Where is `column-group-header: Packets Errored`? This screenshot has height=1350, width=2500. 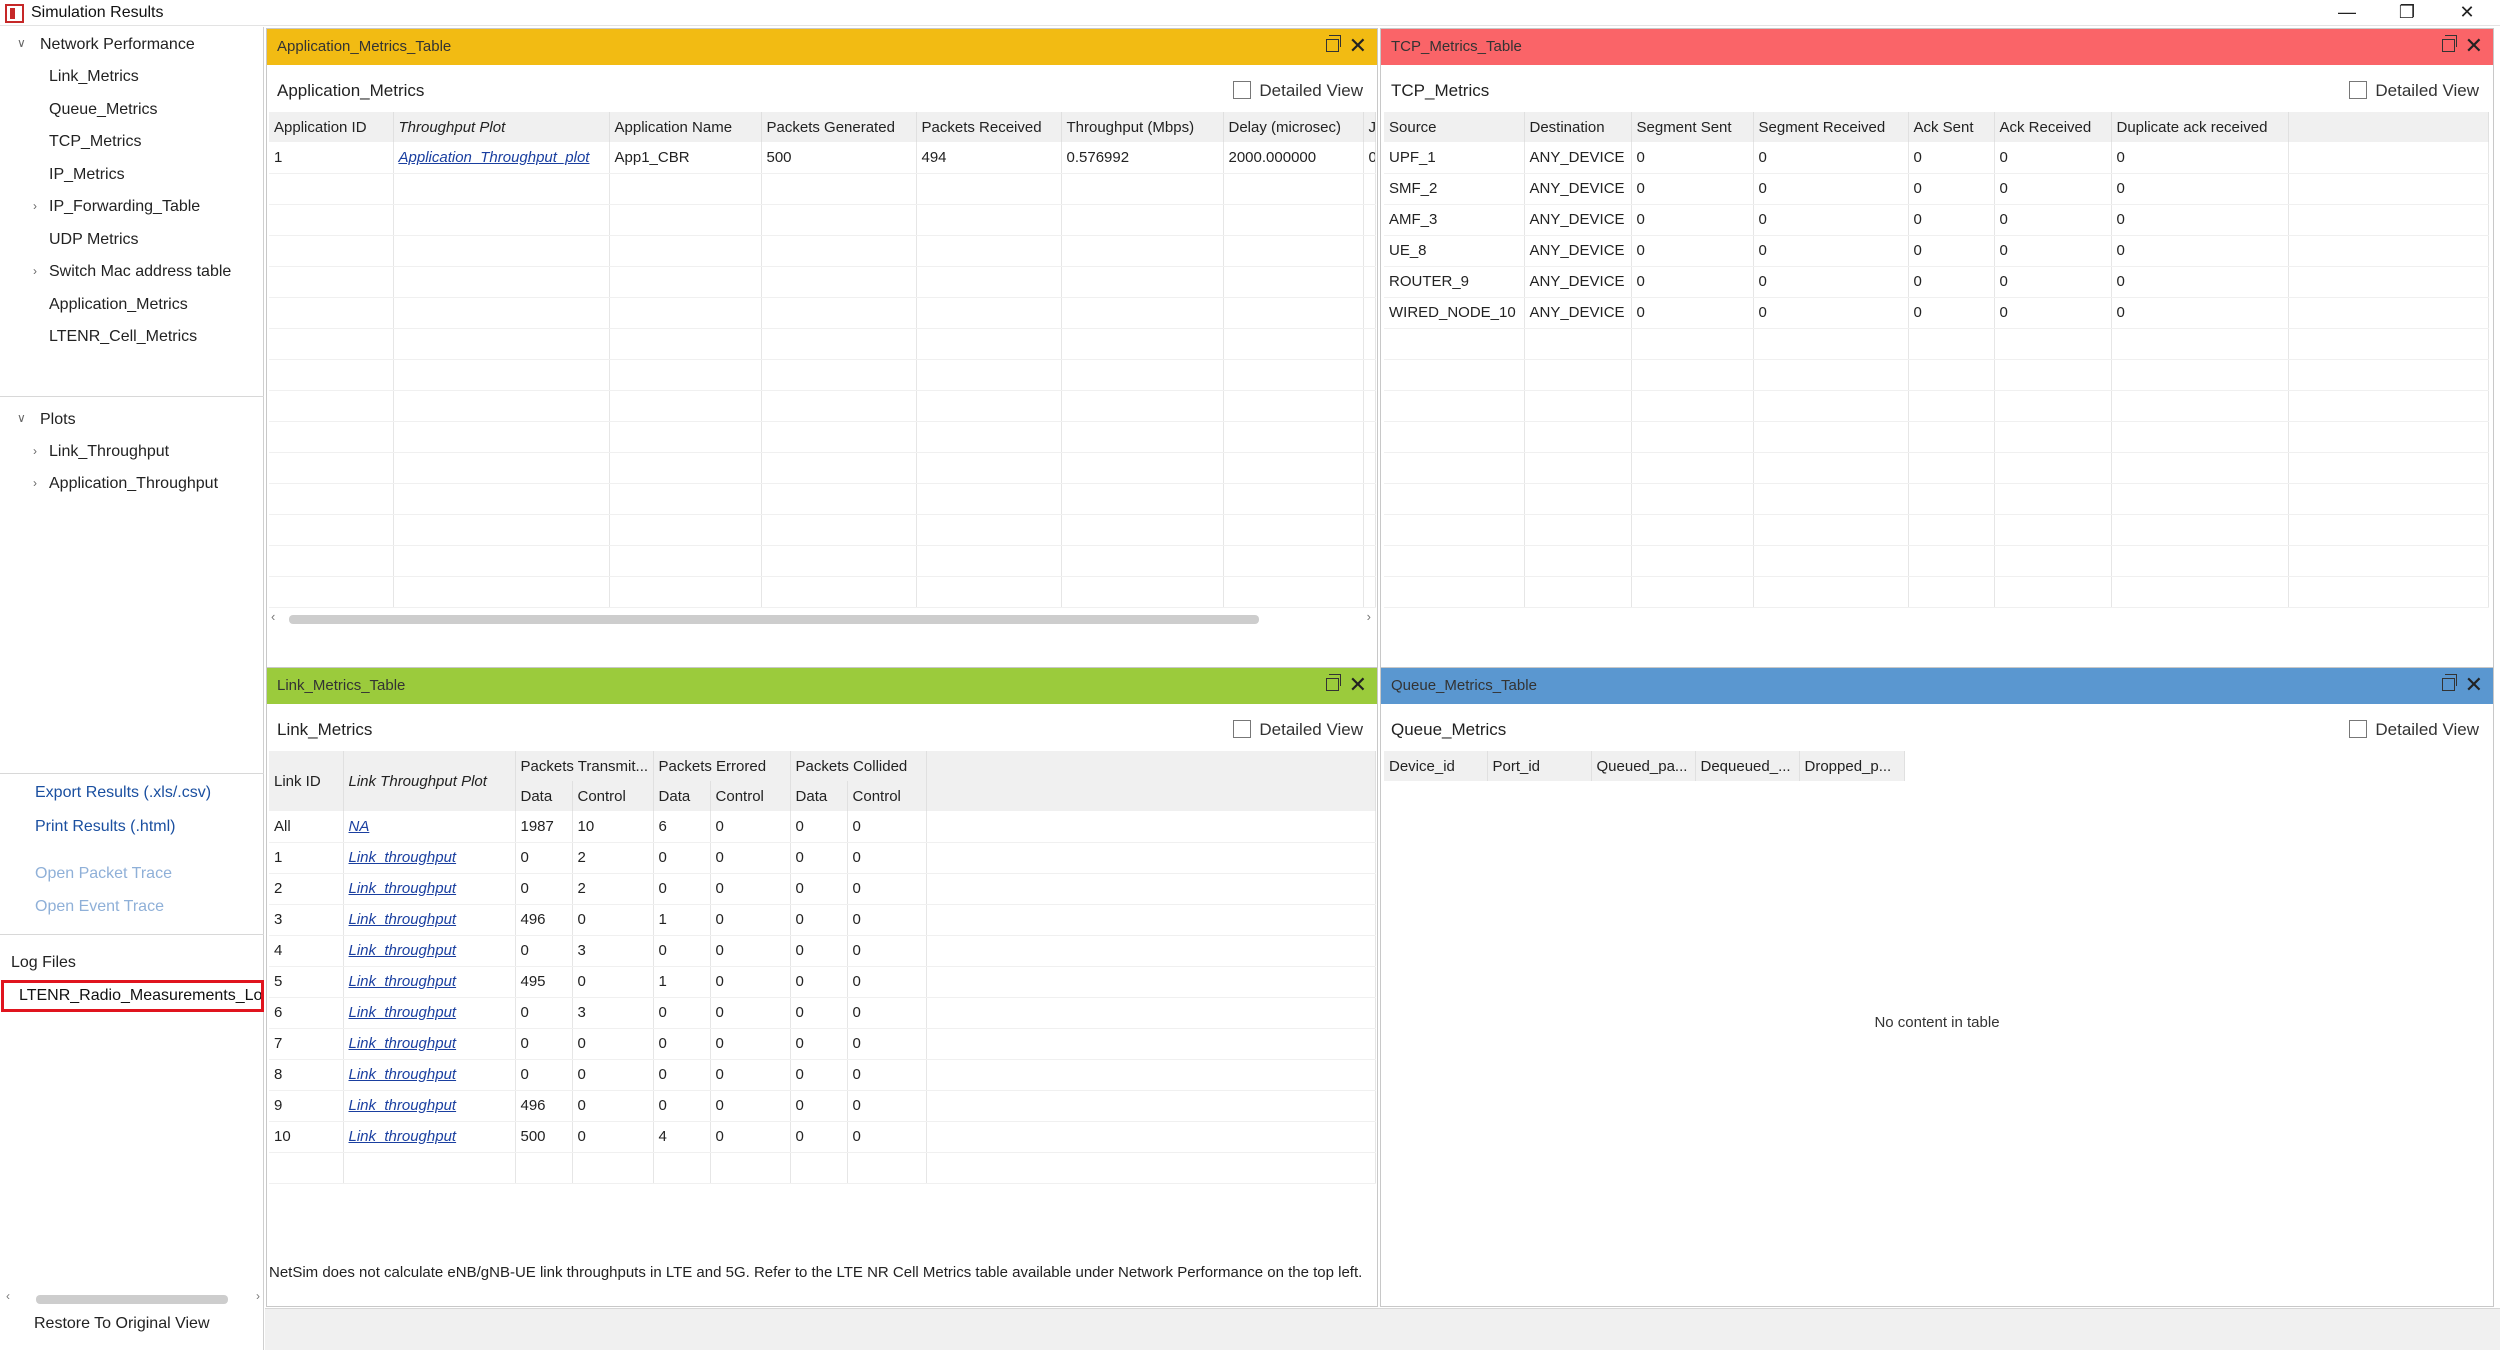 column-group-header: Packets Errored is located at coordinates (722, 766).